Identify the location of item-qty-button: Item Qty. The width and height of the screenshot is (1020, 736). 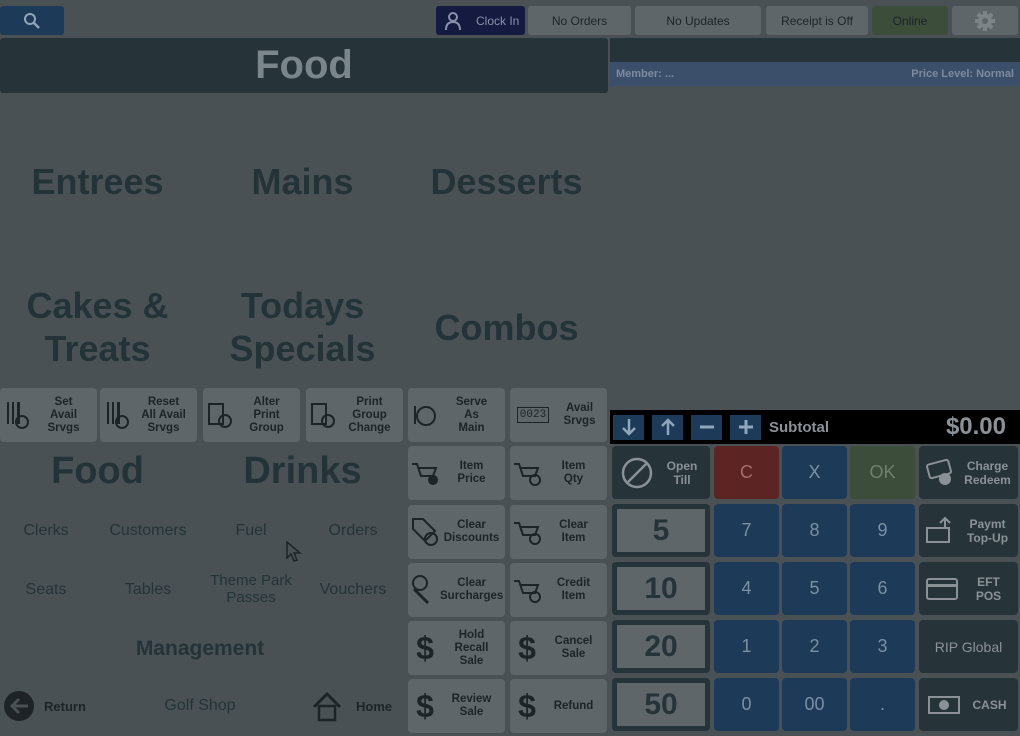
(558, 473).